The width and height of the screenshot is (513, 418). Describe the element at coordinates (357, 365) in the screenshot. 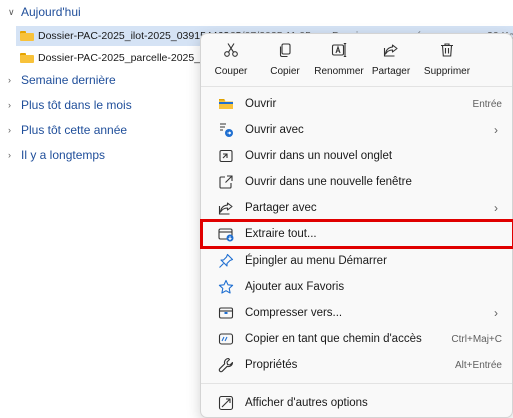

I see `menu-item-properties: Propriétés Alt+Entrée` at that location.